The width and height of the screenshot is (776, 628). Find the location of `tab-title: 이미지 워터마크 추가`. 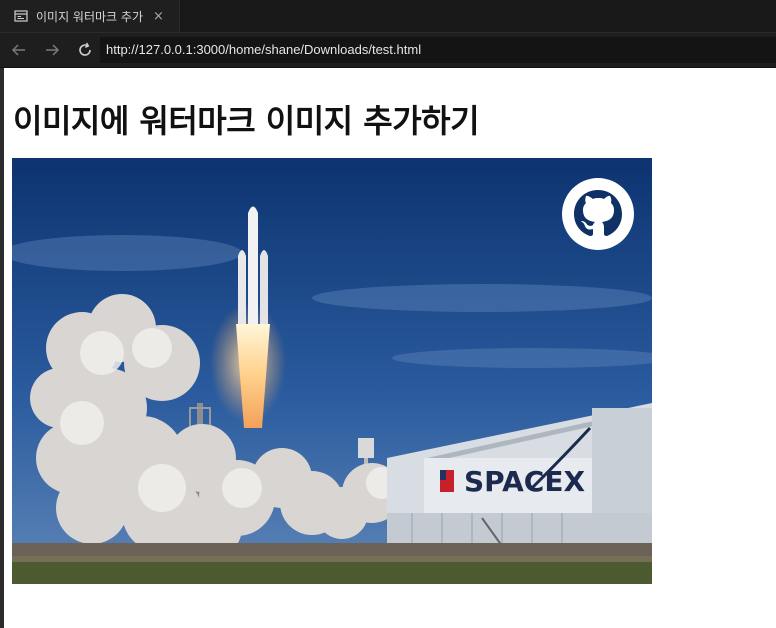

tab-title: 이미지 워터마크 추가 is located at coordinates (89, 16).